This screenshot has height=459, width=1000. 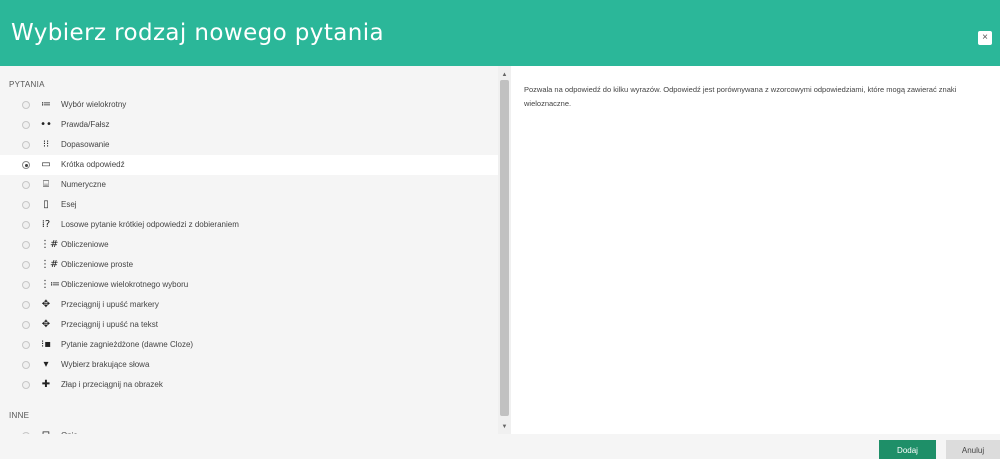 I want to click on dialog-title: Wybierz rodzaj nowego pytania, so click(x=197, y=33).